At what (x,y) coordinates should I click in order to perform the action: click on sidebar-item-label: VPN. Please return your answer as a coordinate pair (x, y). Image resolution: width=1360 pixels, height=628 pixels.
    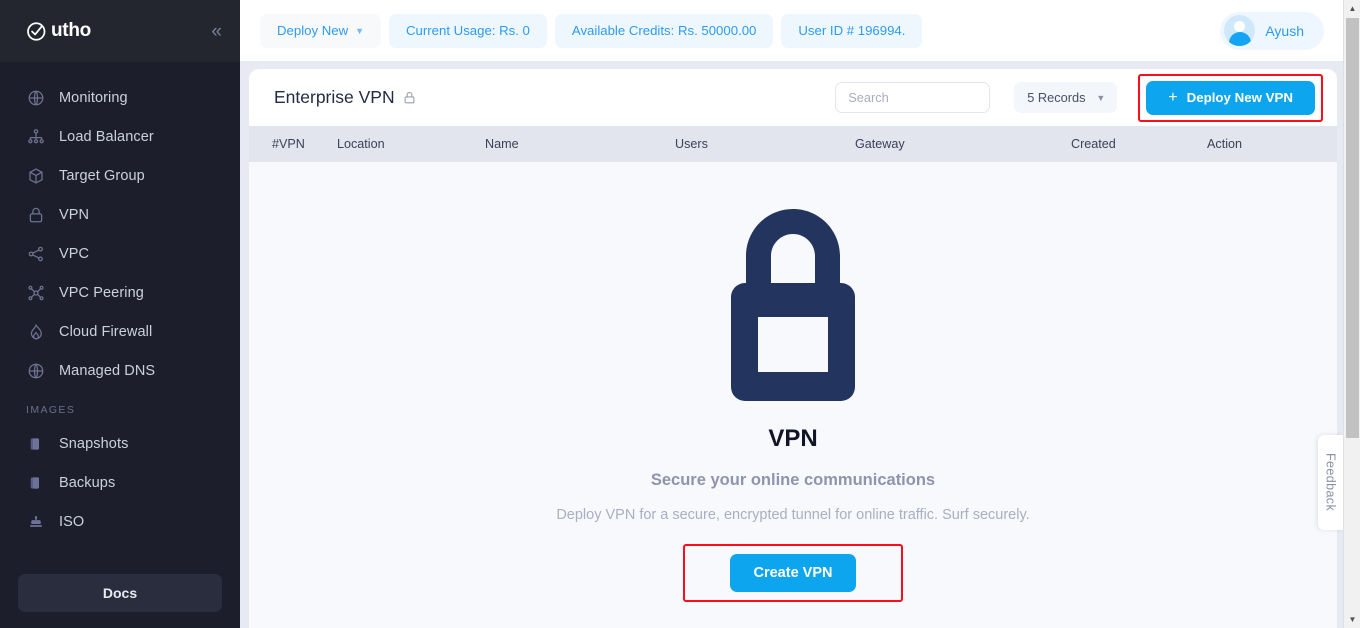
    Looking at the image, I should click on (74, 214).